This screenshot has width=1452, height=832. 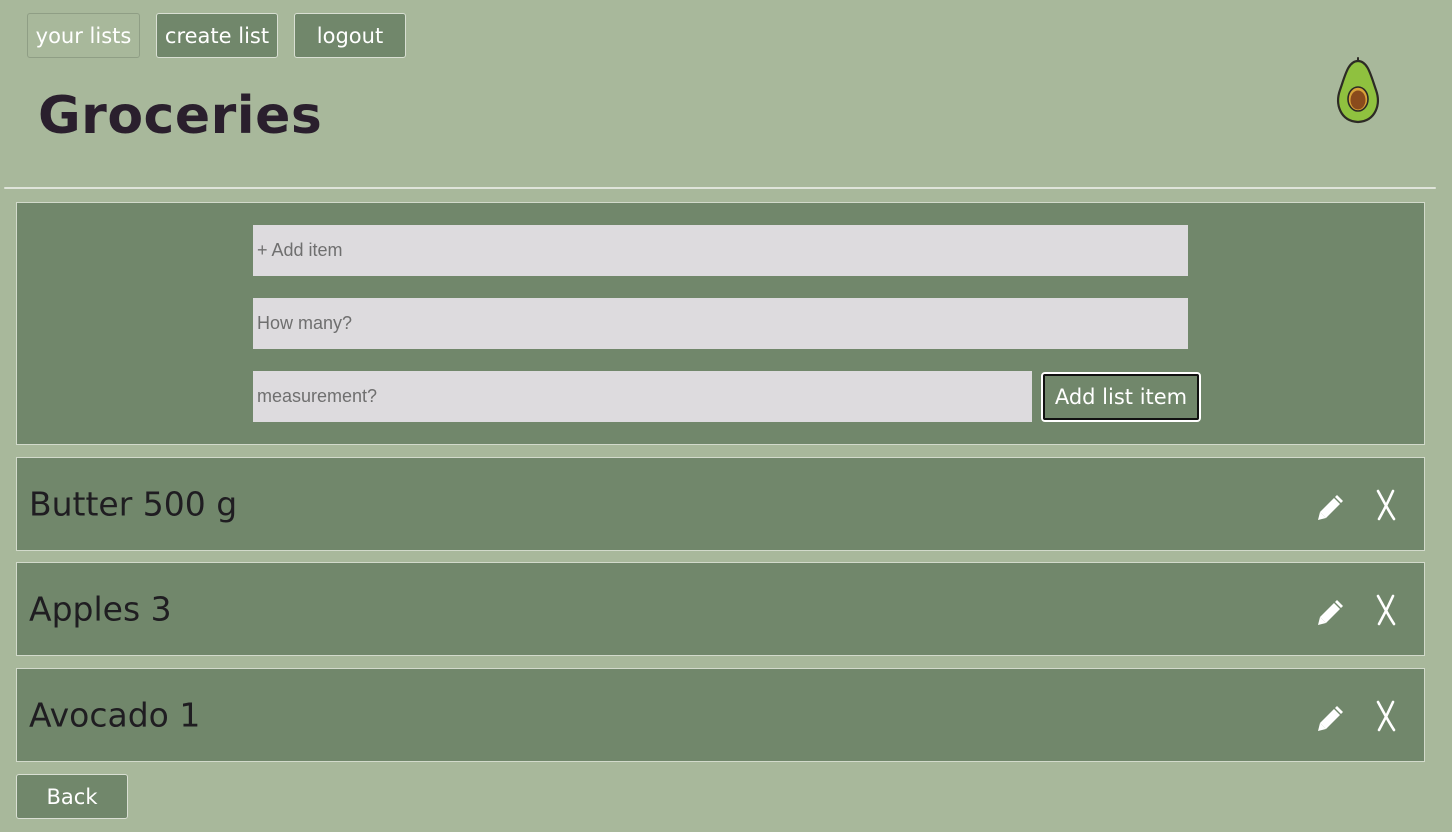 What do you see at coordinates (72, 796) in the screenshot?
I see `back-button: Back` at bounding box center [72, 796].